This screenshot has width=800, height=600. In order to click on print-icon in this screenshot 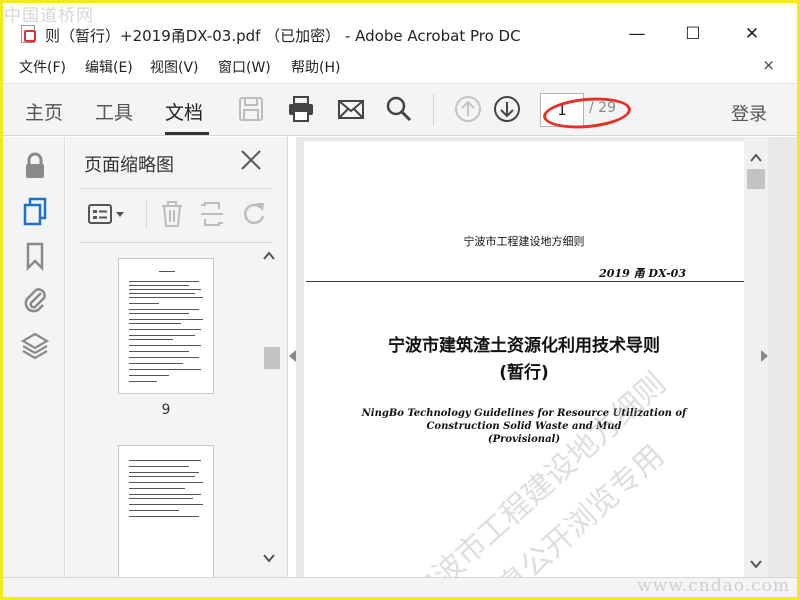, I will do `click(301, 109)`.